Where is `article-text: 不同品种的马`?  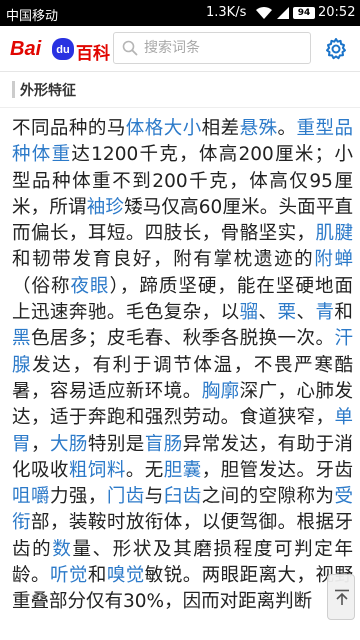
article-text: 不同品种的马 is located at coordinates (69, 128).